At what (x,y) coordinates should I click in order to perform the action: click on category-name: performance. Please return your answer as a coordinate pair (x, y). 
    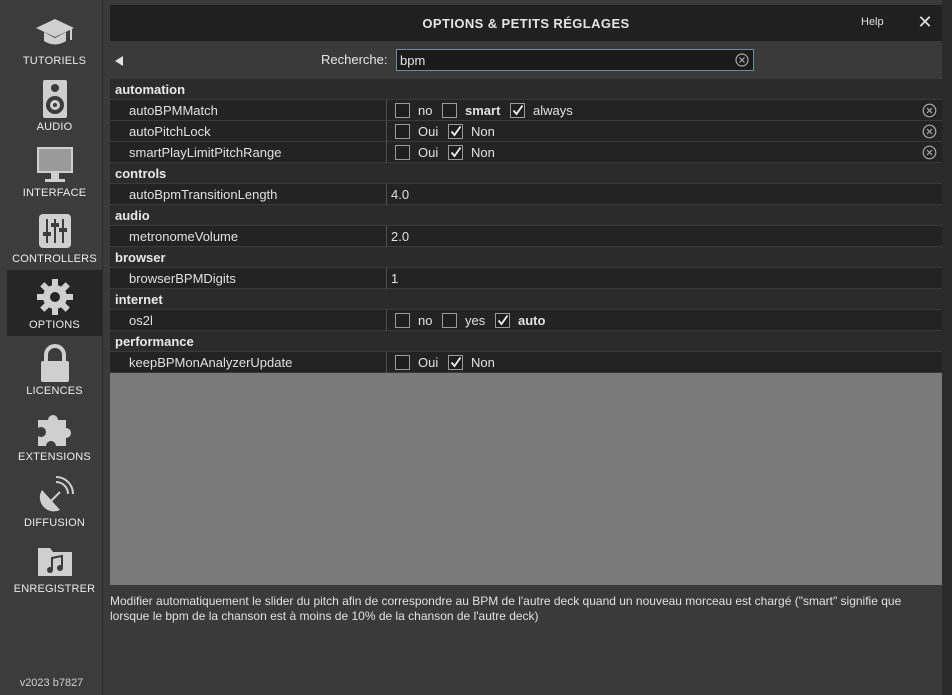
    Looking at the image, I should click on (154, 341).